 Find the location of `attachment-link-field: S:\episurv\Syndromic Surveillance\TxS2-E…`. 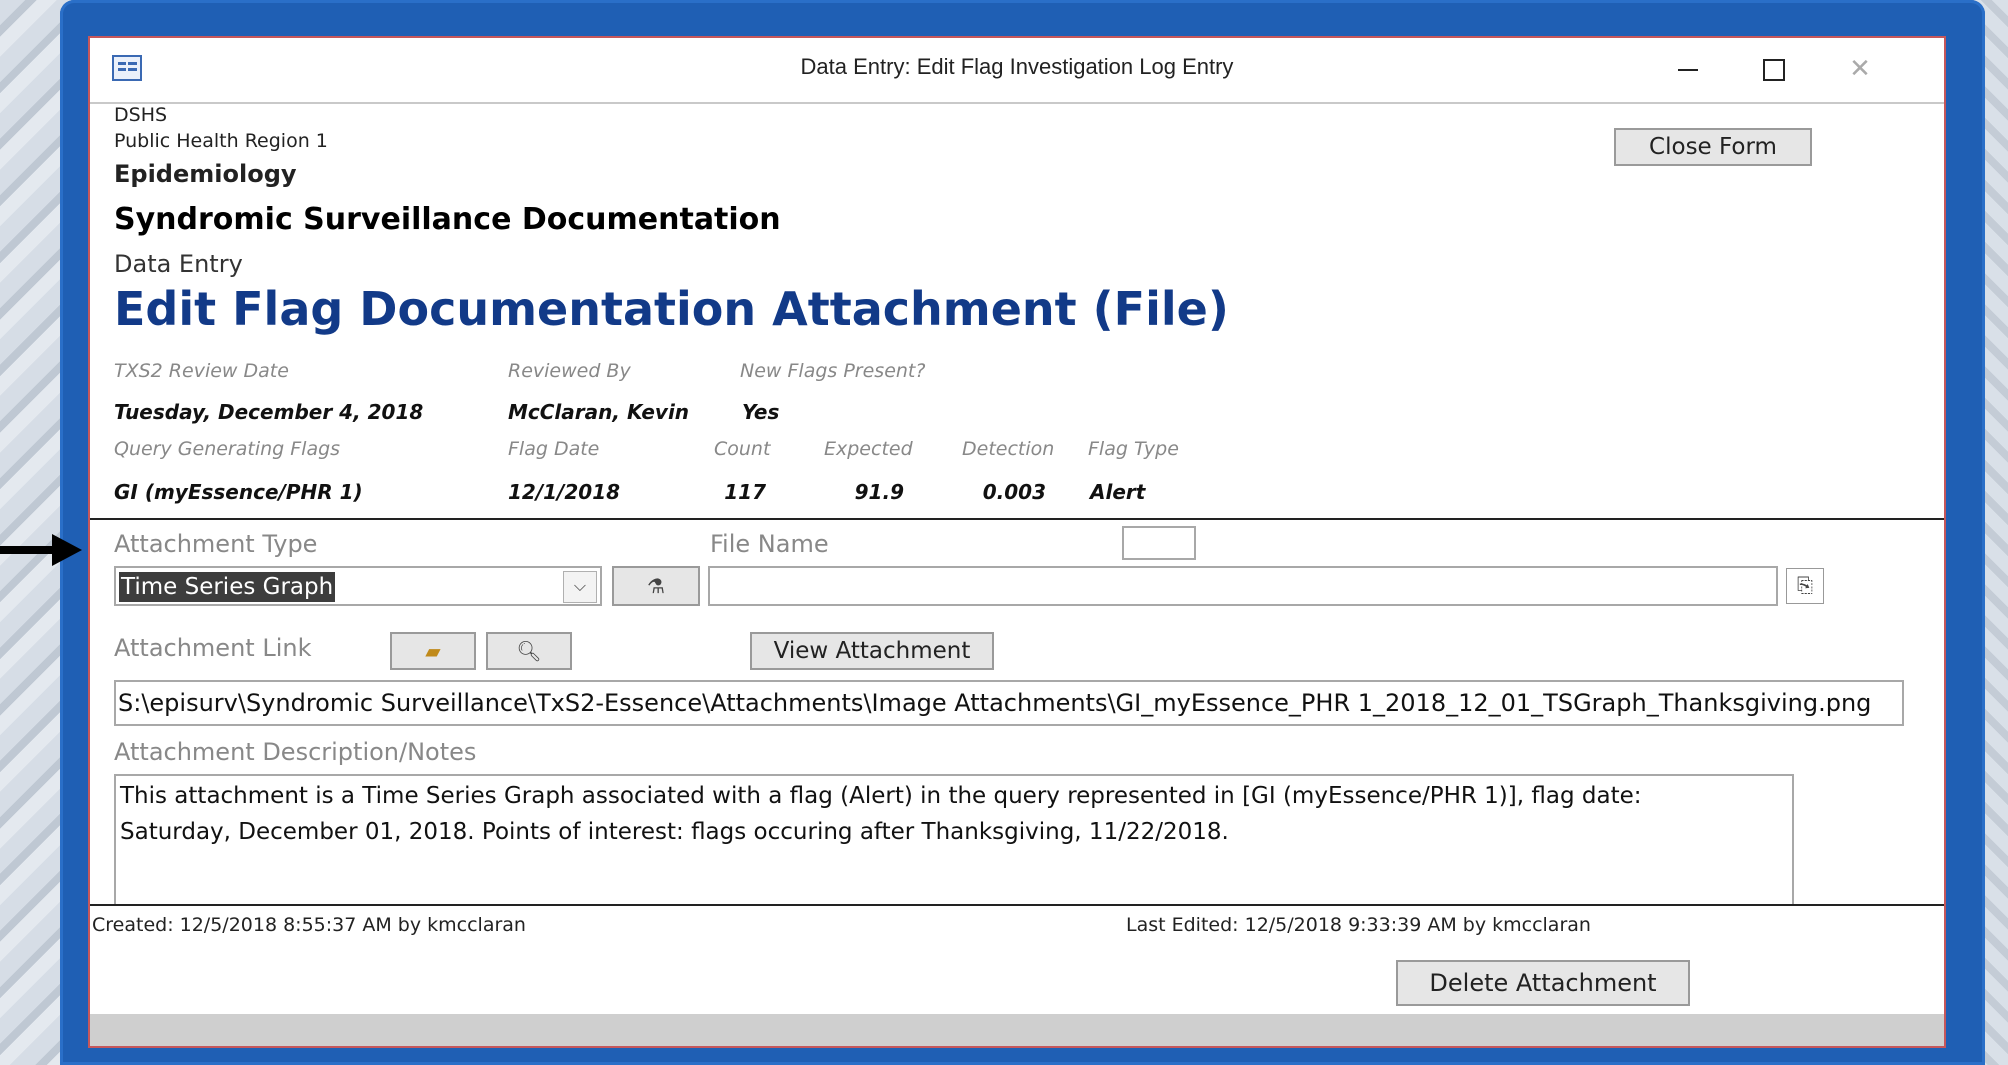

attachment-link-field: S:\episurv\Syndromic Surveillance\TxS2-E… is located at coordinates (1009, 703).